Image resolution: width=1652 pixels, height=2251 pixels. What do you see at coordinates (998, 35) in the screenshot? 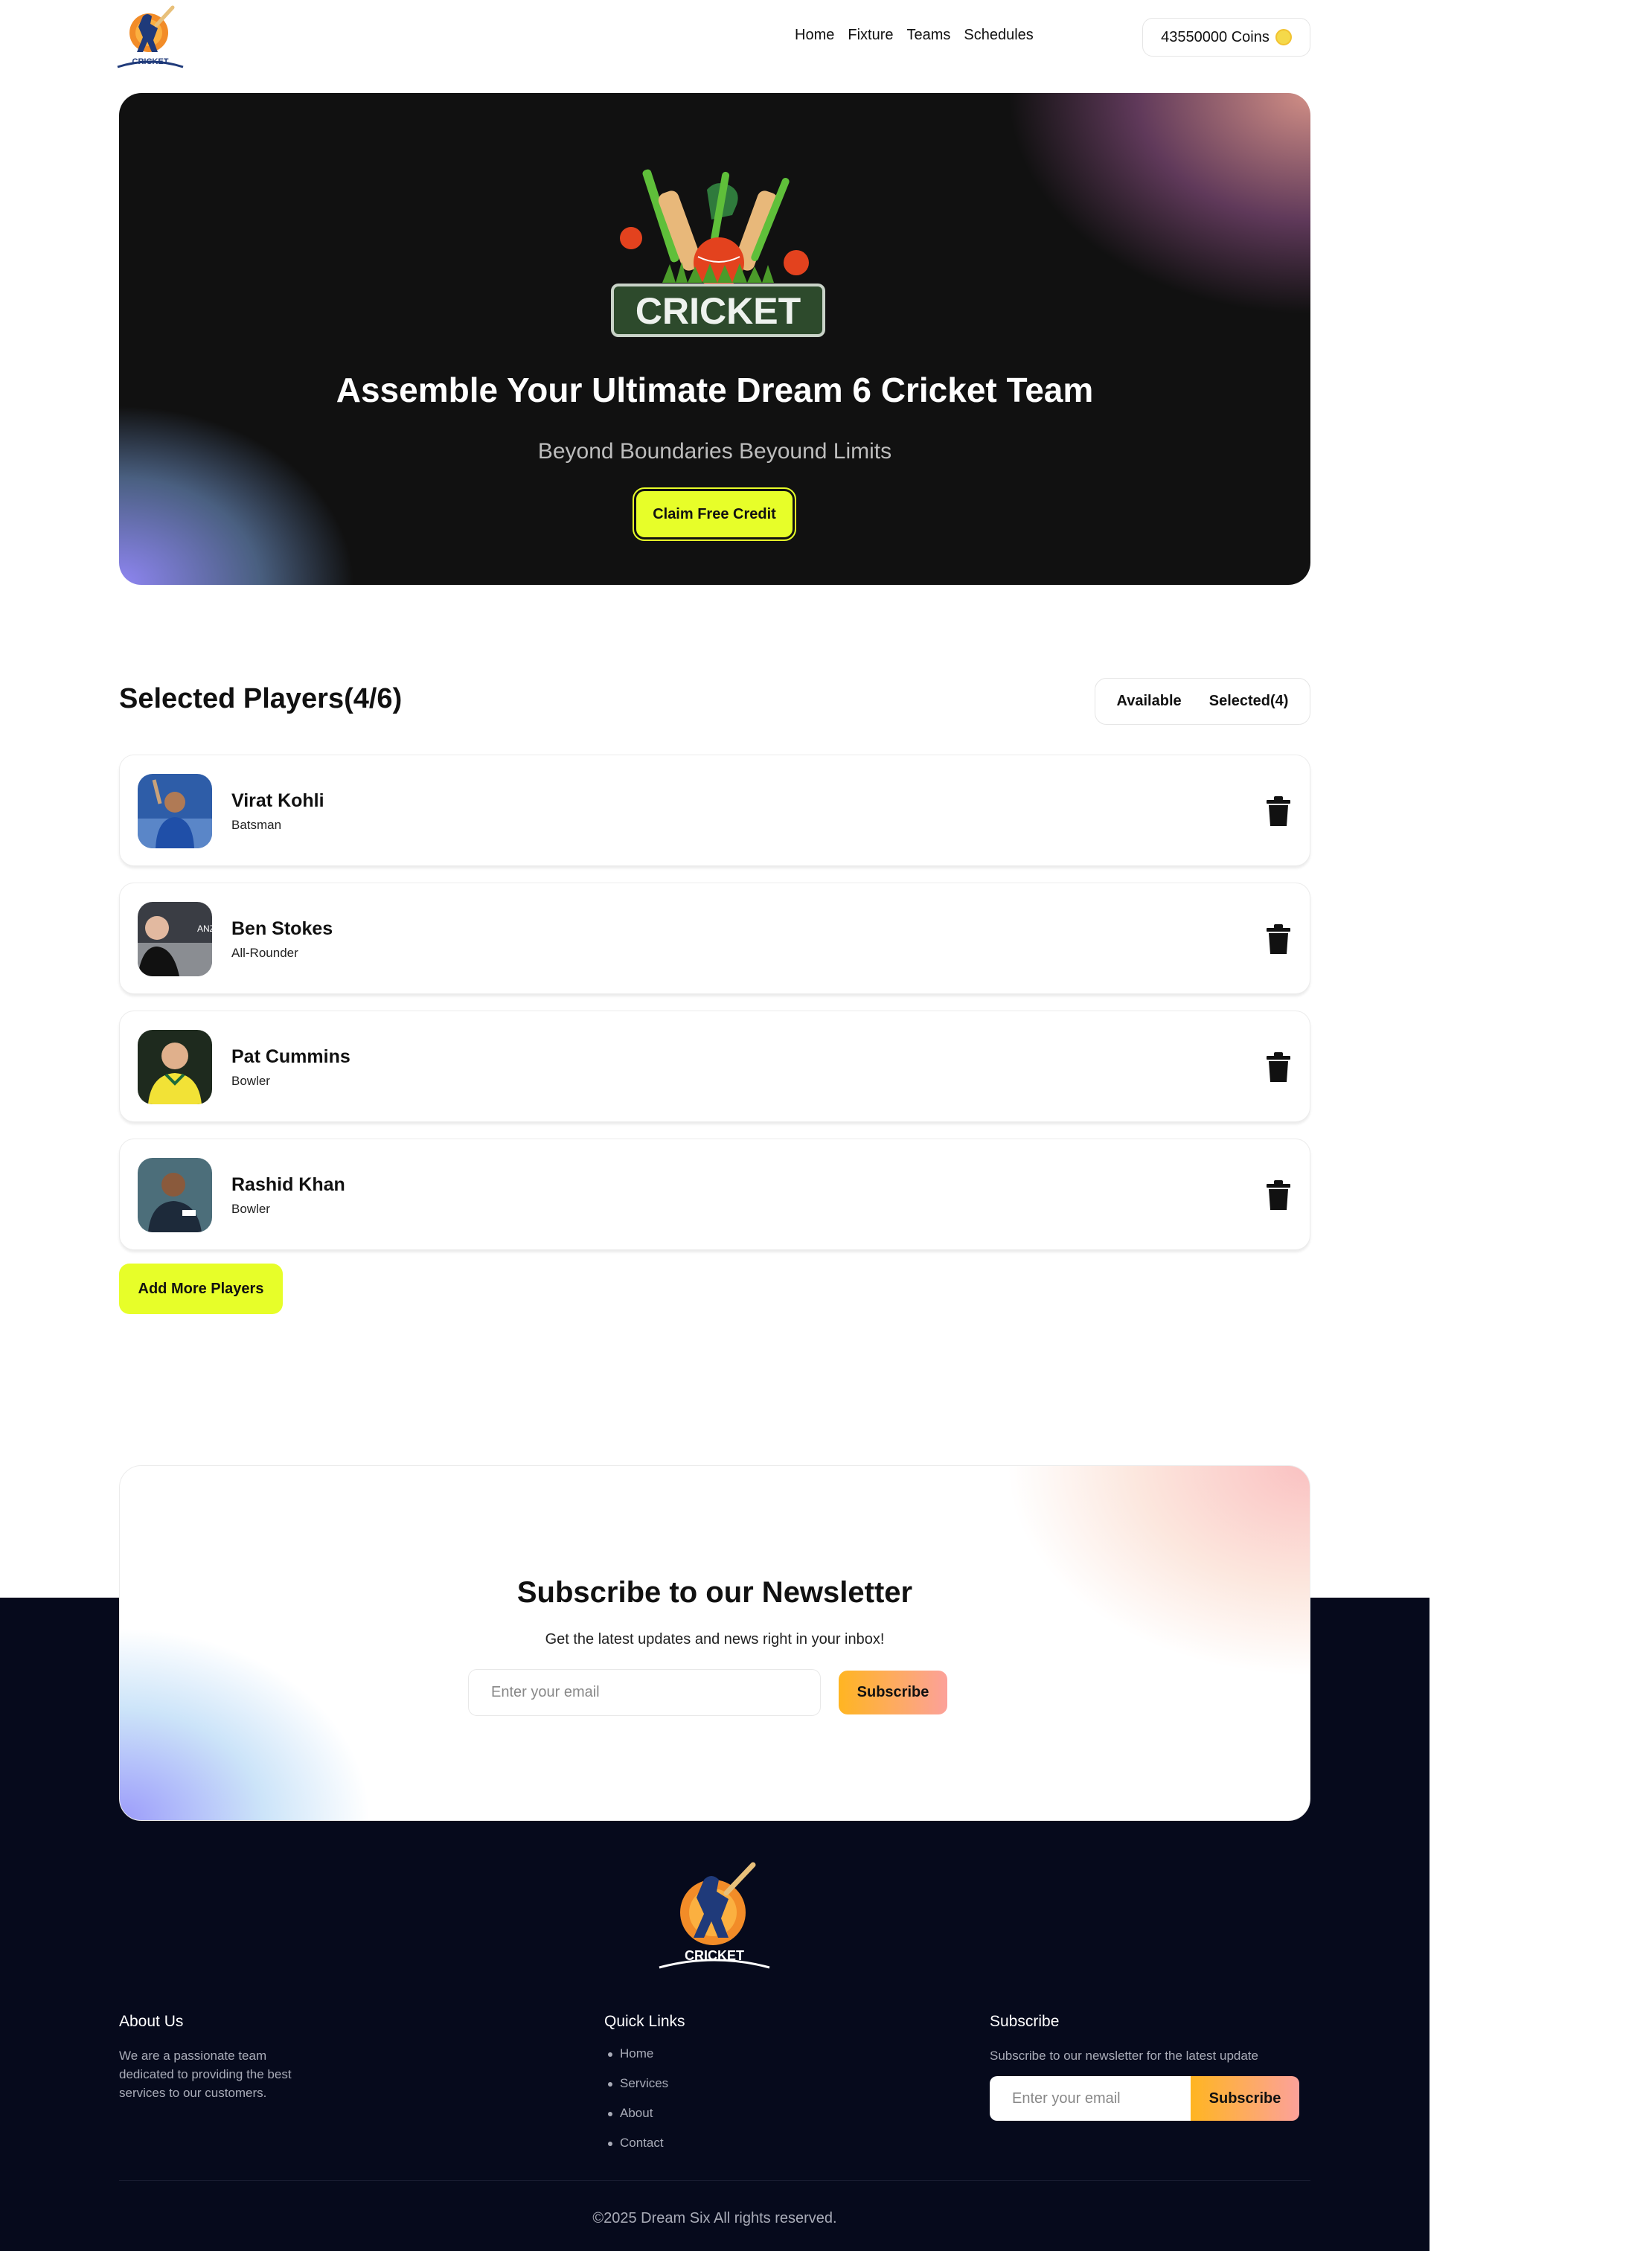
I see `nav-schedules: Schedules` at bounding box center [998, 35].